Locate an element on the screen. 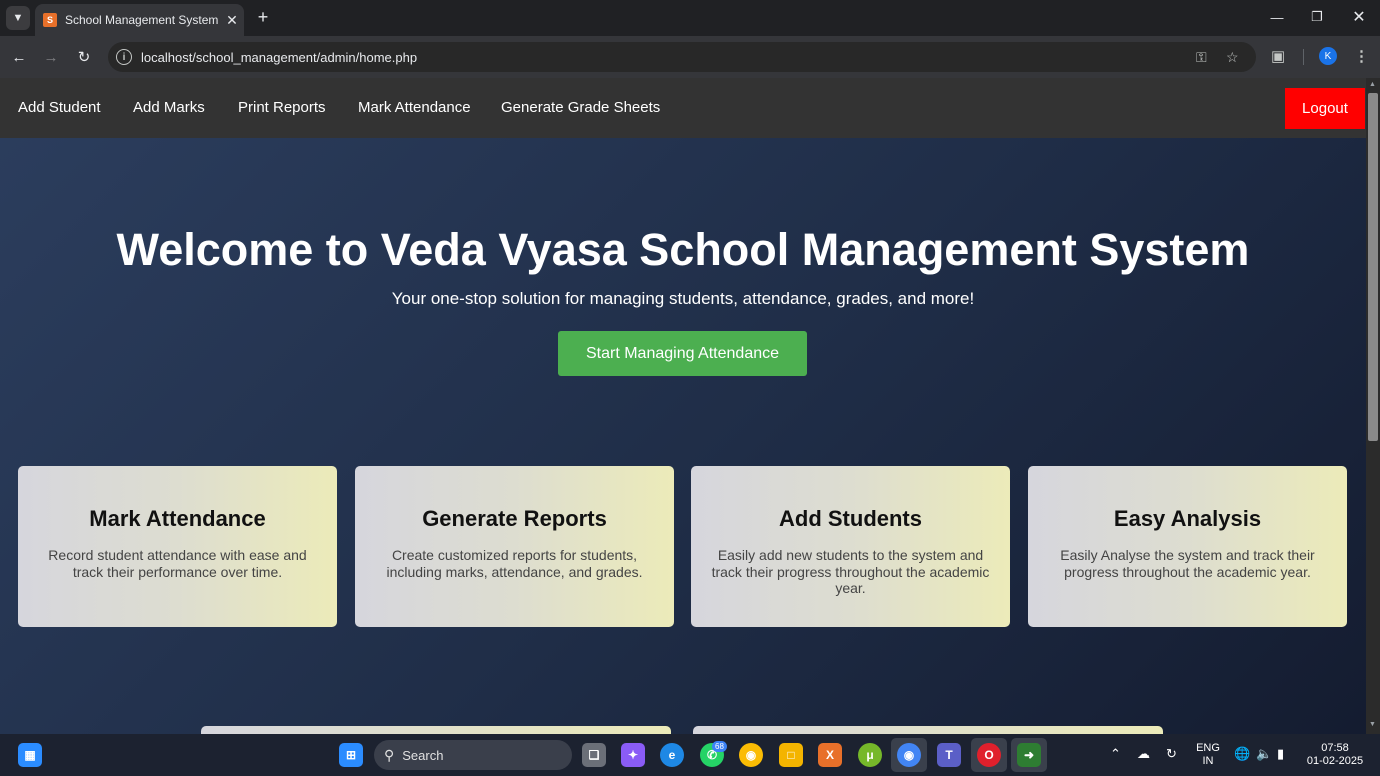 The image size is (1380, 776). onedrive-cloud-icon: ☁ is located at coordinates (1143, 754).